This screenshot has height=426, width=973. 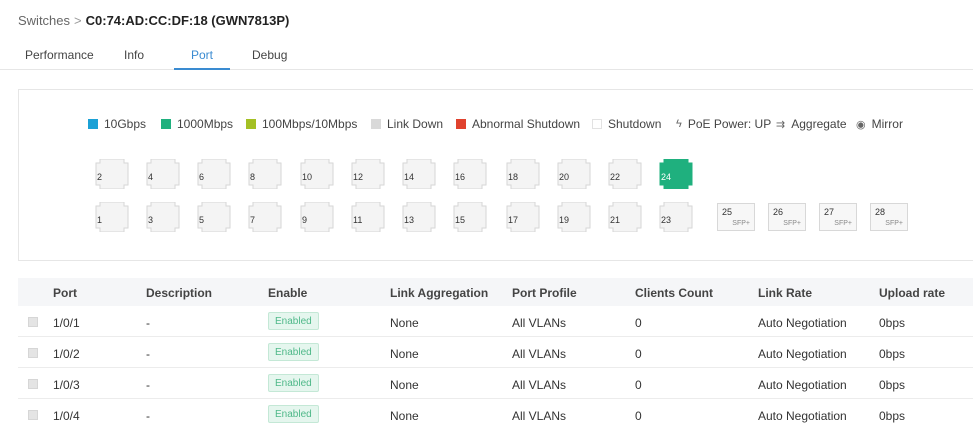 What do you see at coordinates (787, 217) in the screenshot?
I see `sfp-port-26: 26 SFP+` at bounding box center [787, 217].